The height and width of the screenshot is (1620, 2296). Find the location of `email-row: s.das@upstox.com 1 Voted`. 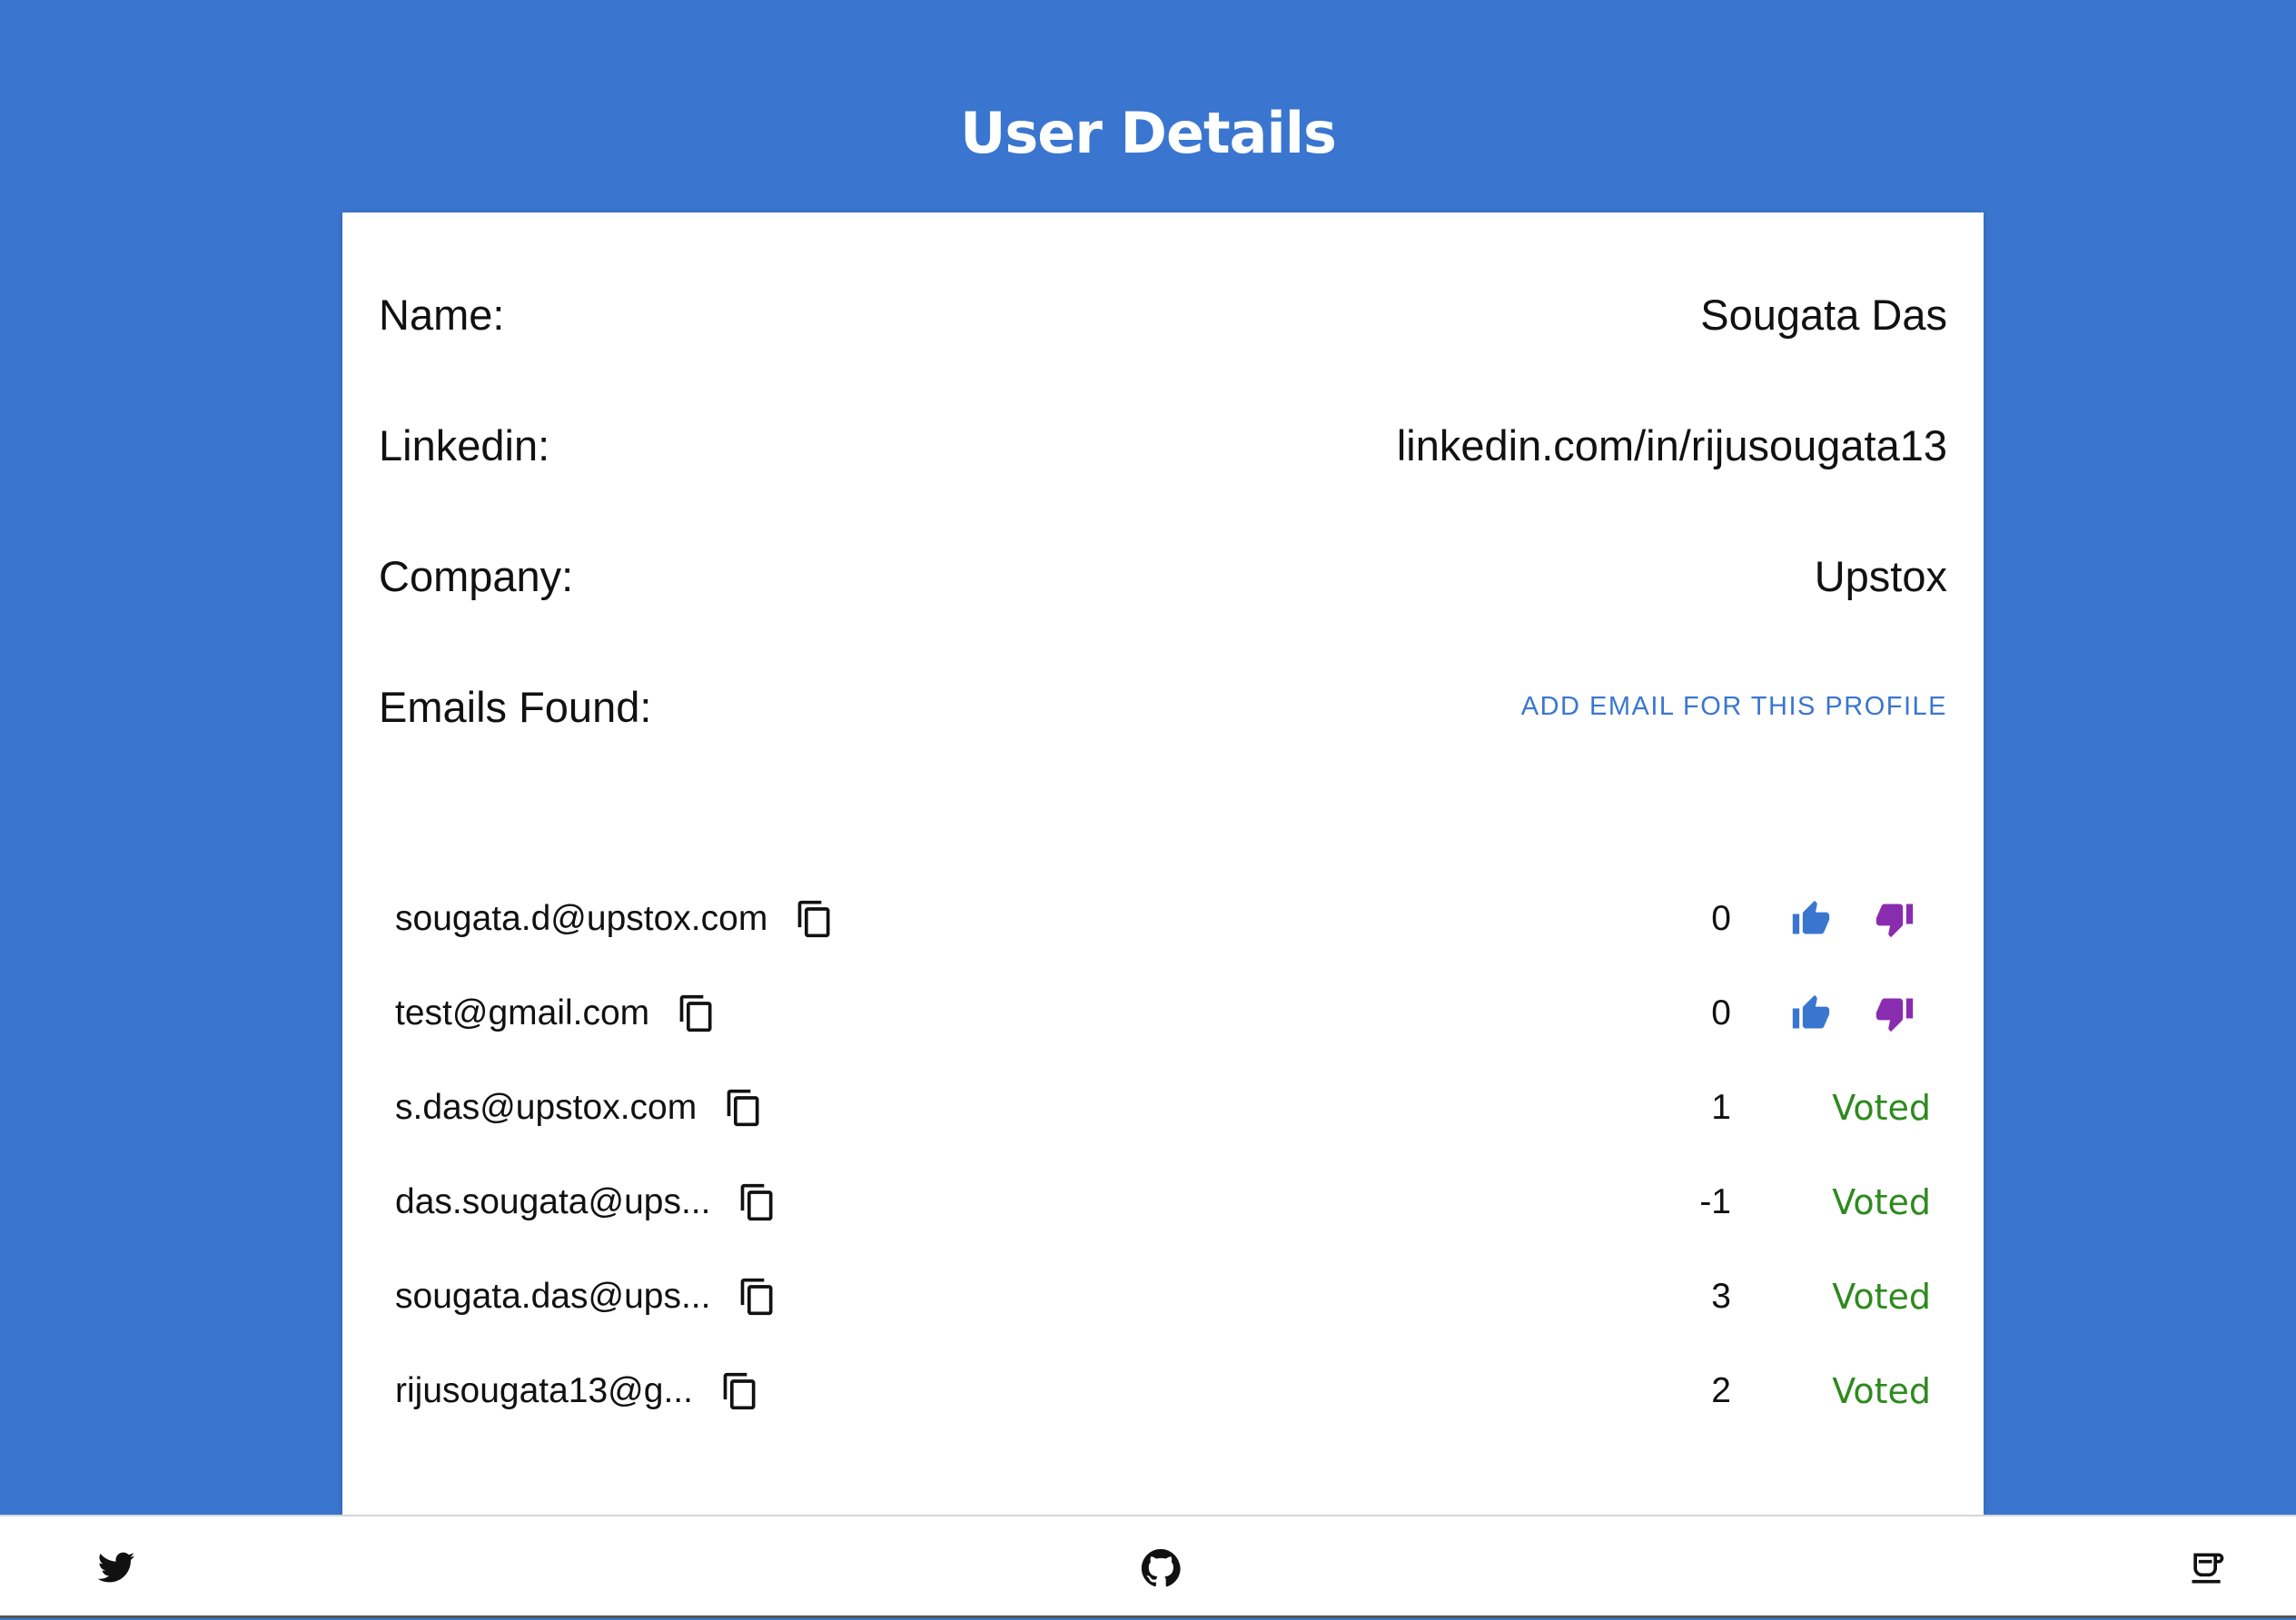

email-row: s.das@upstox.com 1 Voted is located at coordinates (1163, 1108).